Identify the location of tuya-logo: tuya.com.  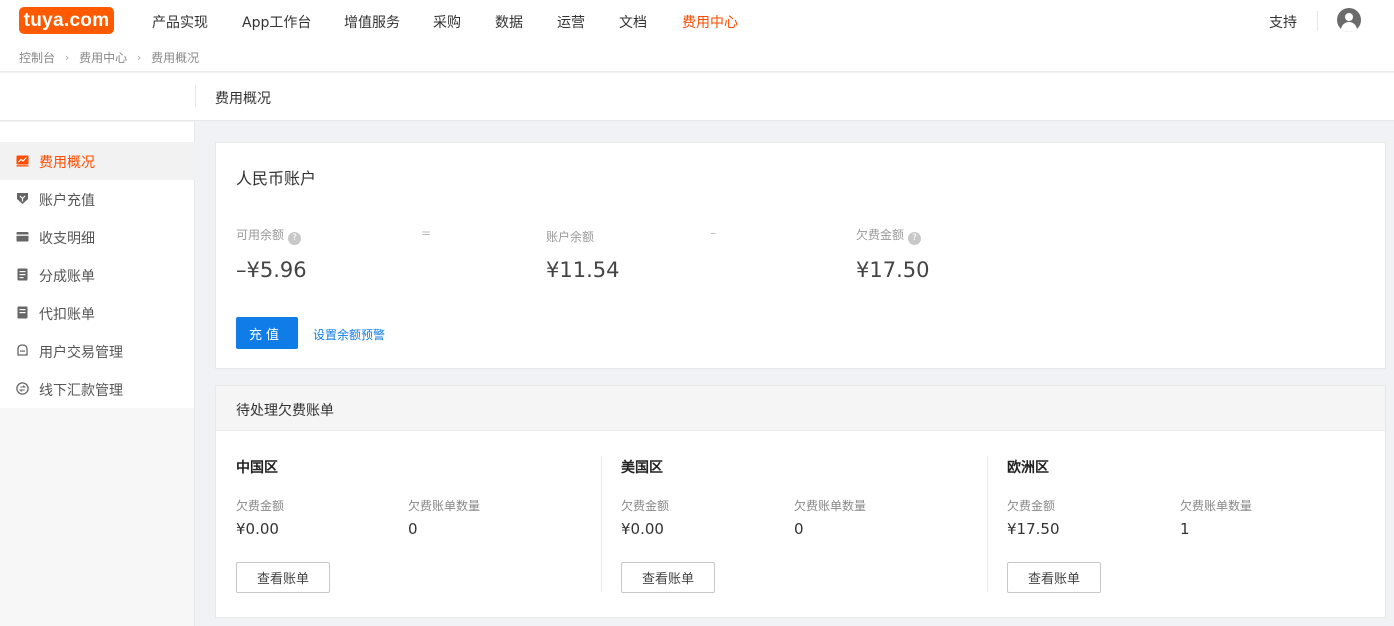
(66, 20).